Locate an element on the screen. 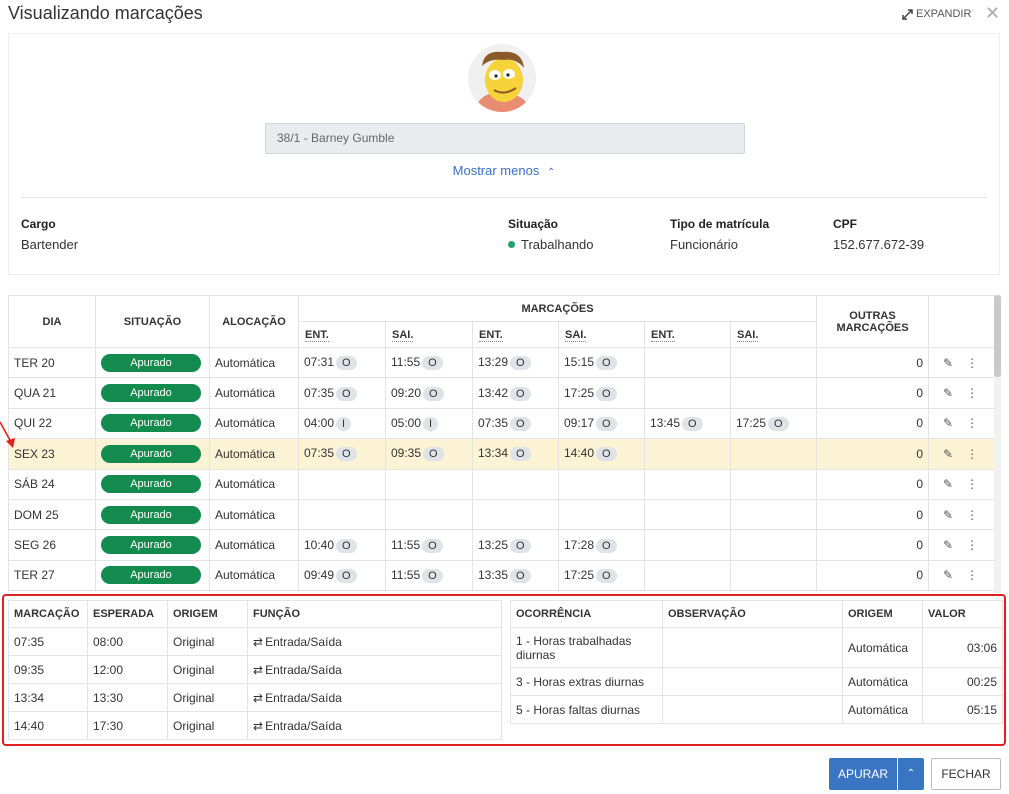  occurrence-cell: Automática is located at coordinates (882, 709).